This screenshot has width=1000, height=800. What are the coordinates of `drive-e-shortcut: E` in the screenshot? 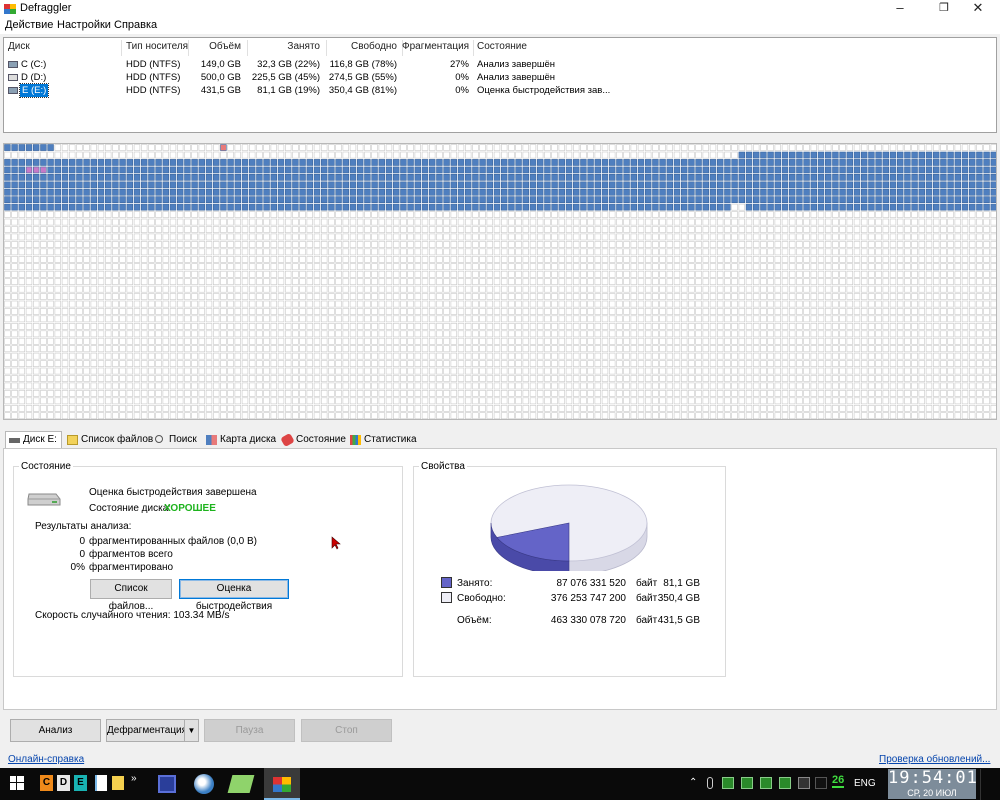 It's located at (80, 783).